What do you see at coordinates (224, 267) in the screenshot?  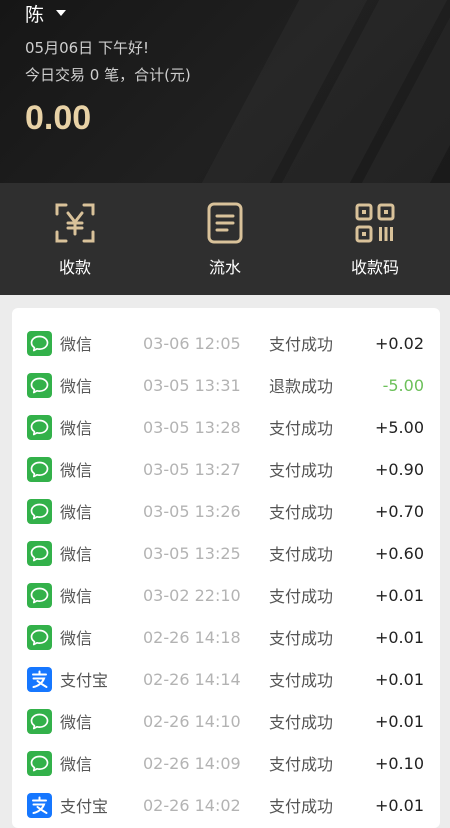 I see `action-label: 流水` at bounding box center [224, 267].